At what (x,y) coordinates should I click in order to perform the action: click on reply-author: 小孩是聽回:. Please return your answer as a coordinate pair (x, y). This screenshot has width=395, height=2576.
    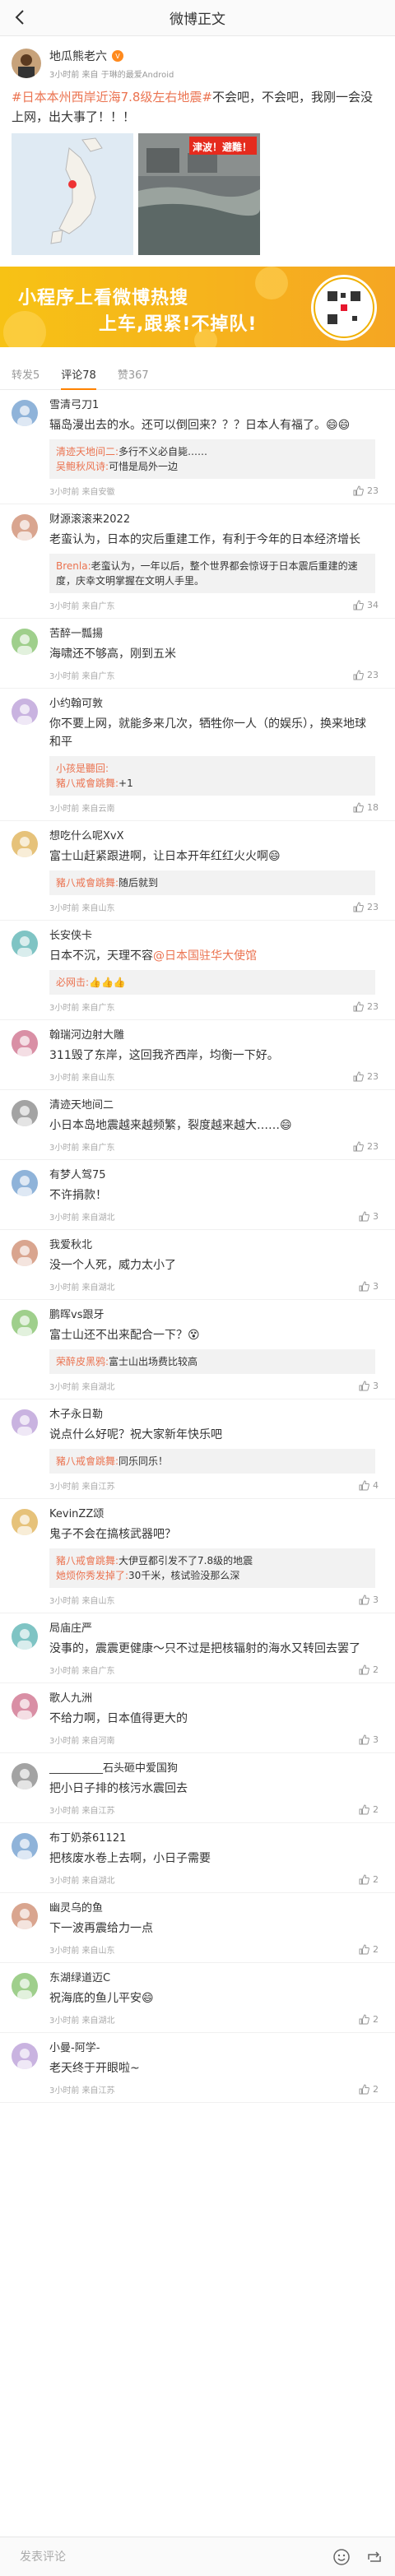
    Looking at the image, I should click on (82, 768).